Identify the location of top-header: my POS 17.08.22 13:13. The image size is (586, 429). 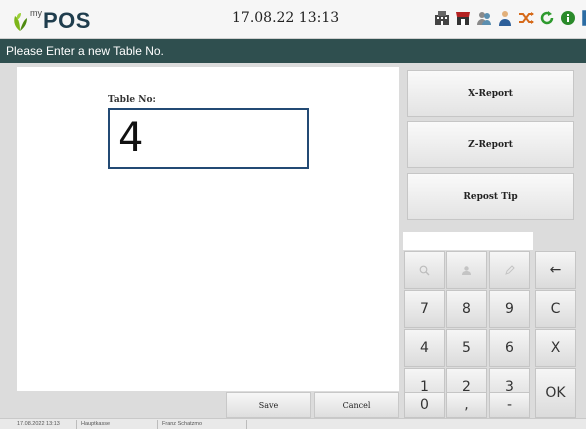
(293, 19).